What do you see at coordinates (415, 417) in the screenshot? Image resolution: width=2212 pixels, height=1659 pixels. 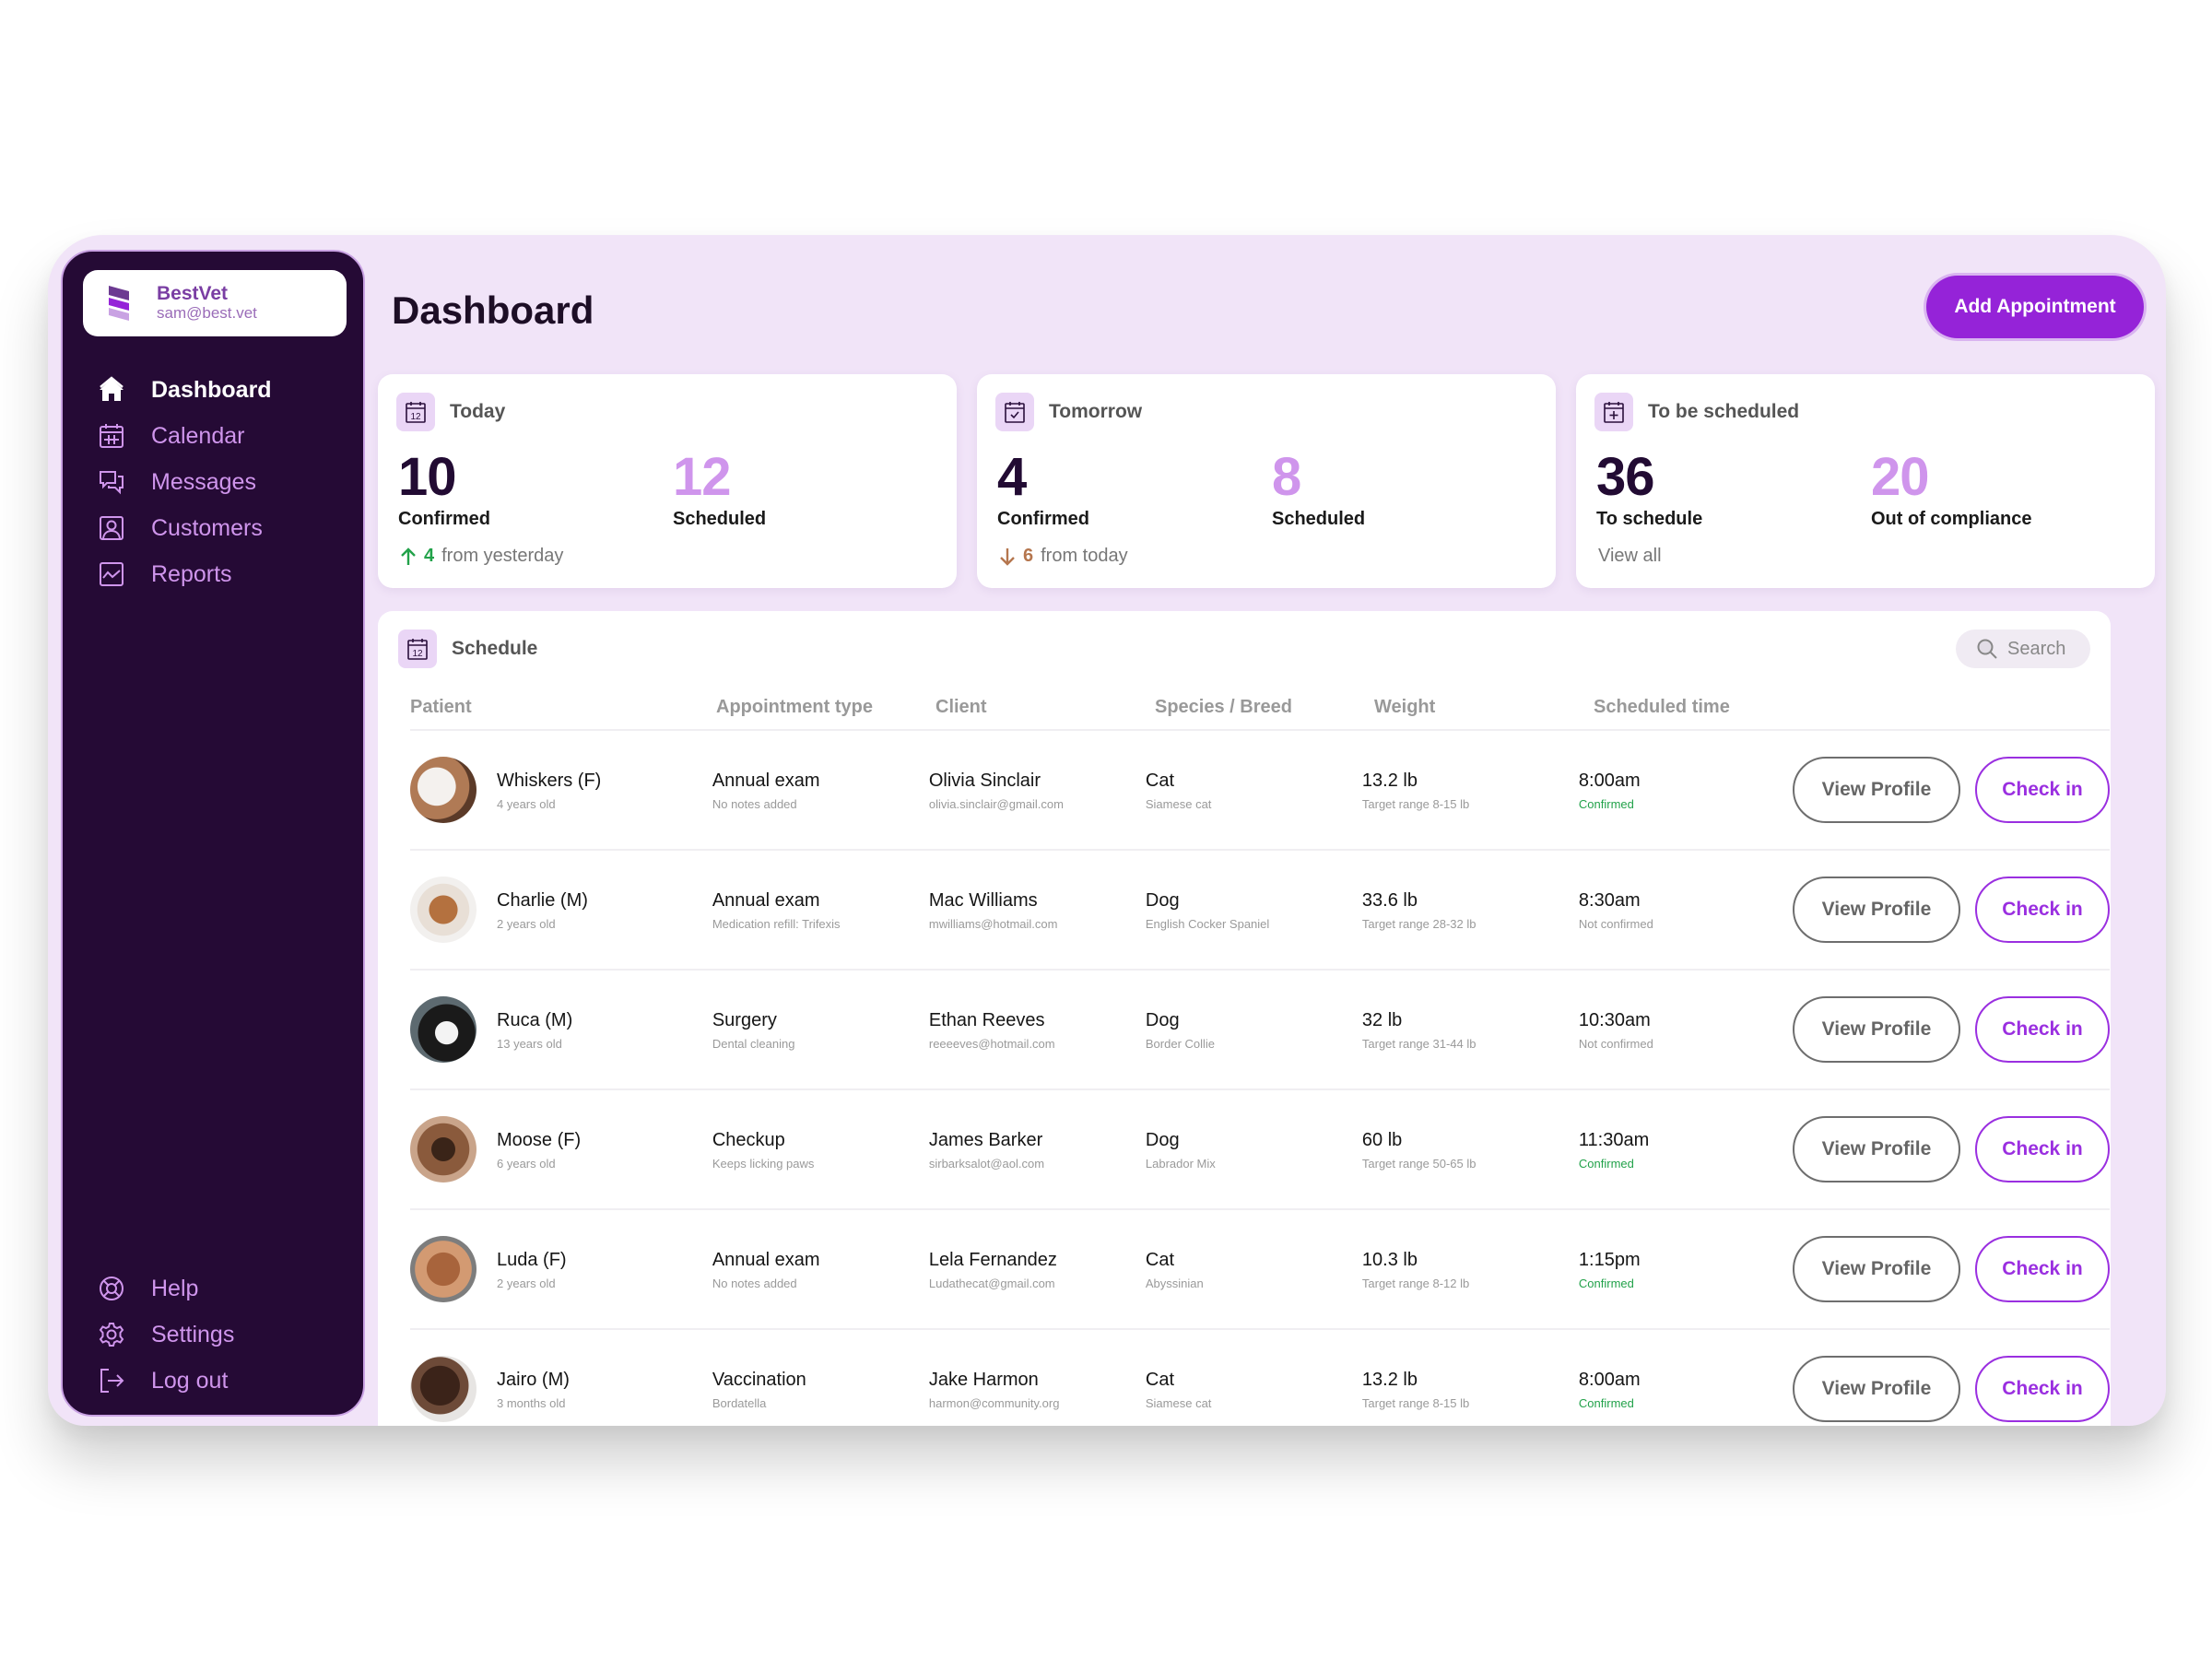 I see `svg-text: 12` at bounding box center [415, 417].